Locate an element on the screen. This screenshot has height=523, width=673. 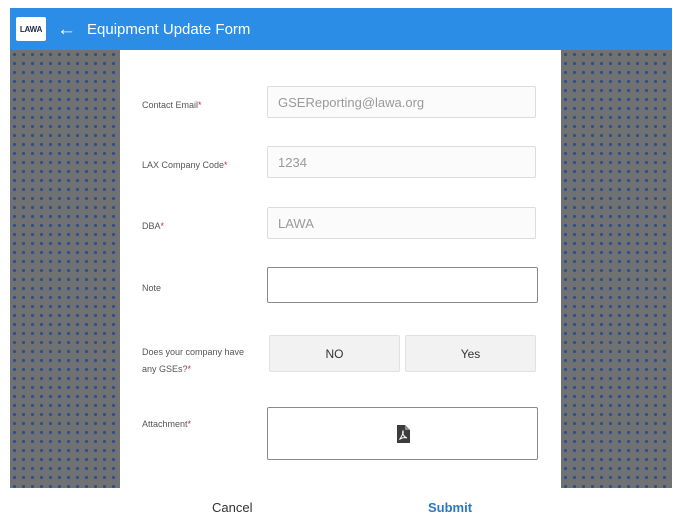
attachment-label: Attachment* is located at coordinates (167, 424).